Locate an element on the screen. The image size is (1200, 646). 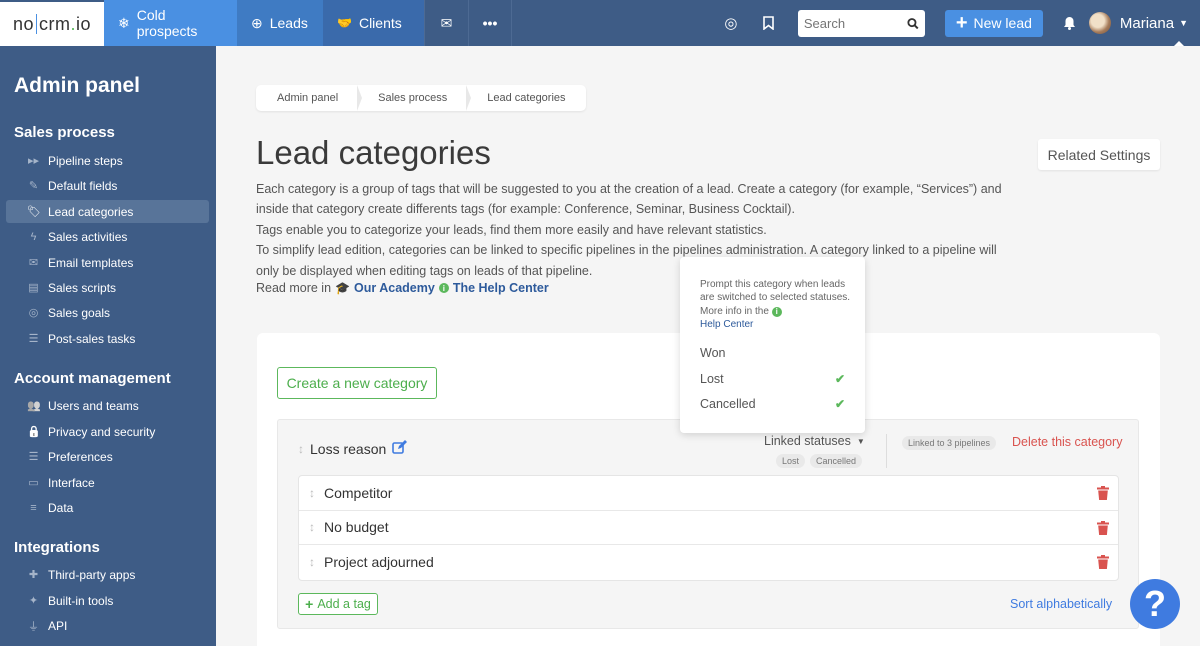
search-icon is located at coordinates (913, 23).